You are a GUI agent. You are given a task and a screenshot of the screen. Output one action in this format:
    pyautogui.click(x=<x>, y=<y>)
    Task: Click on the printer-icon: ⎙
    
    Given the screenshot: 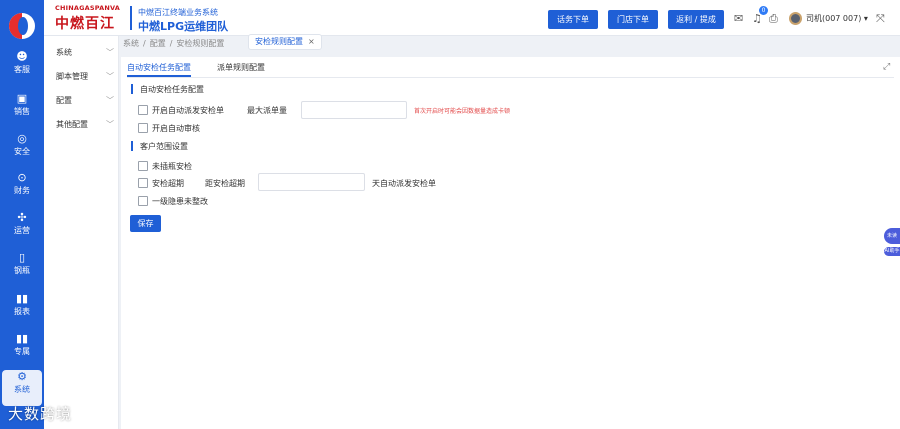 What is the action you would take?
    pyautogui.click(x=773, y=19)
    